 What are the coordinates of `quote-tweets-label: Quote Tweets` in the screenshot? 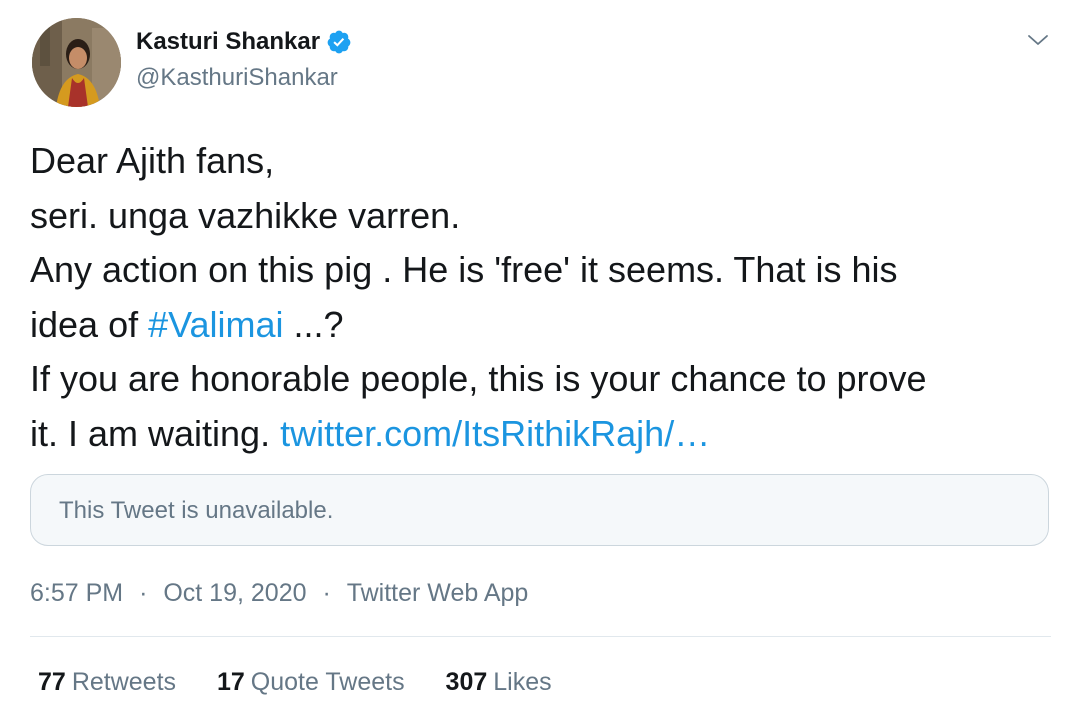 It's located at (327, 682).